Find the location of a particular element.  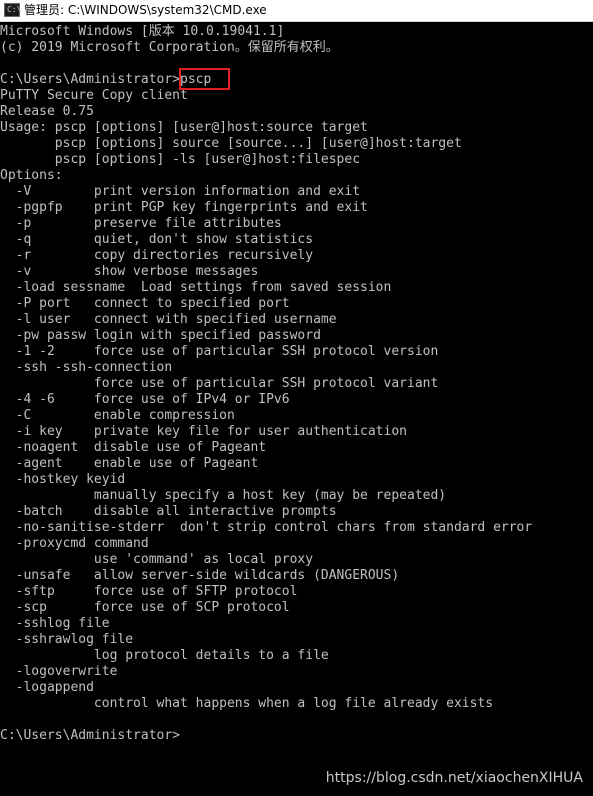

cmd-icon-glyph: C:\ is located at coordinates (14, 9).